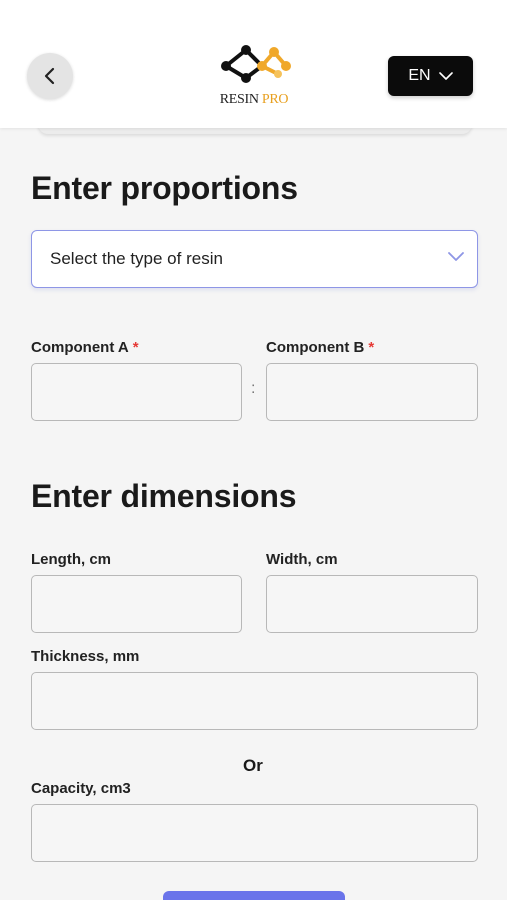  Describe the element at coordinates (136, 392) in the screenshot. I see `component-a-input` at that location.